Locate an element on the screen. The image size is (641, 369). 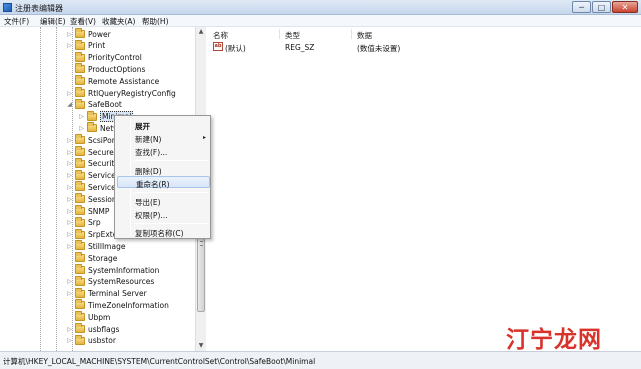
tree-node: Storage is located at coordinates (91, 258).